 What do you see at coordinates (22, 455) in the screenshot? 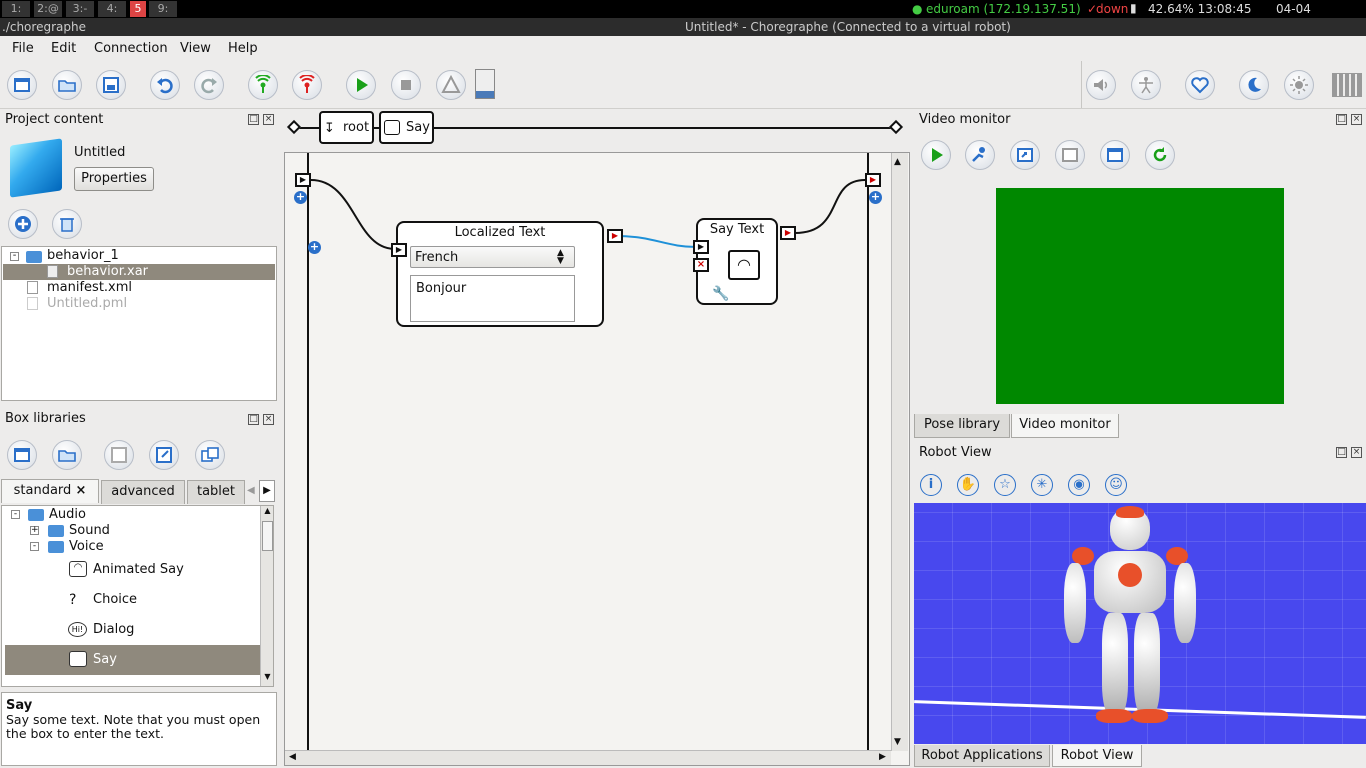
I see `new-library-button` at bounding box center [22, 455].